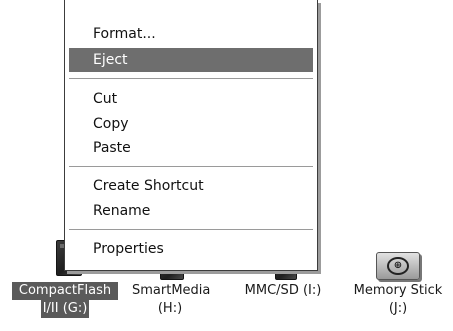  What do you see at coordinates (191, 211) in the screenshot?
I see `menu-item-rename: Rename` at bounding box center [191, 211].